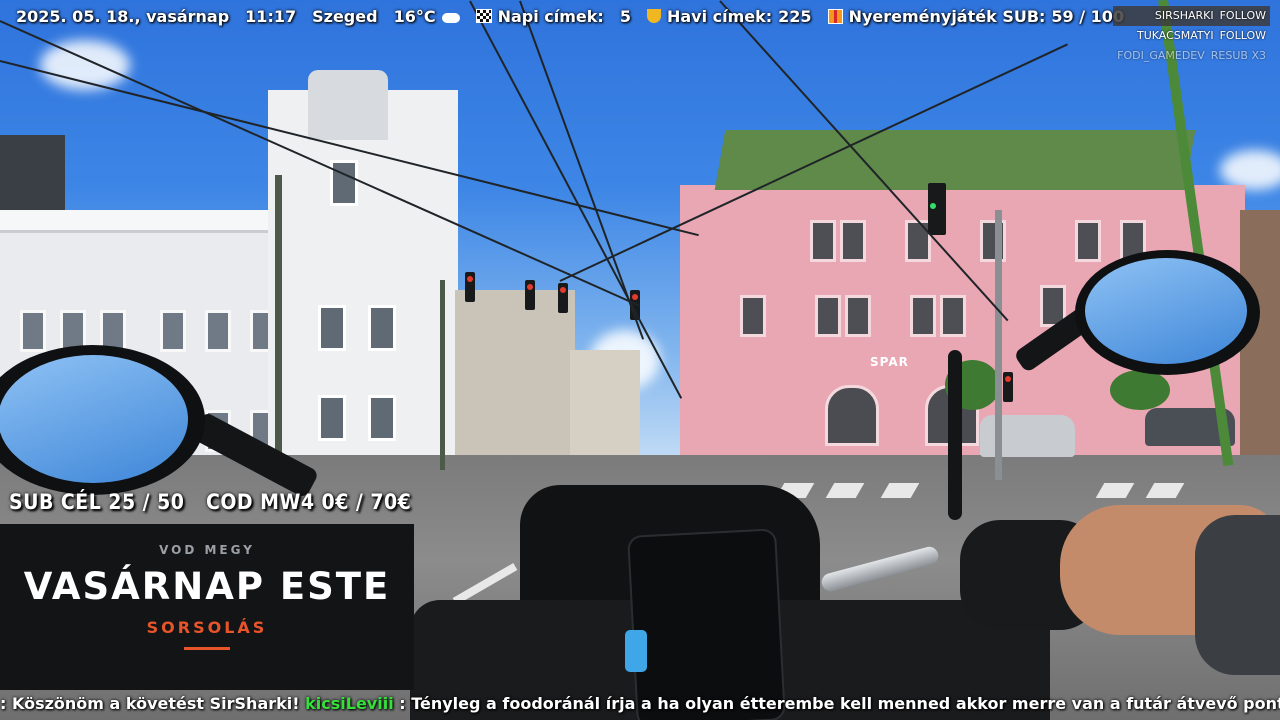 Image resolution: width=1280 pixels, height=720 pixels. What do you see at coordinates (1175, 35) in the screenshot?
I see `event-user: TUKACSMATYI` at bounding box center [1175, 35].